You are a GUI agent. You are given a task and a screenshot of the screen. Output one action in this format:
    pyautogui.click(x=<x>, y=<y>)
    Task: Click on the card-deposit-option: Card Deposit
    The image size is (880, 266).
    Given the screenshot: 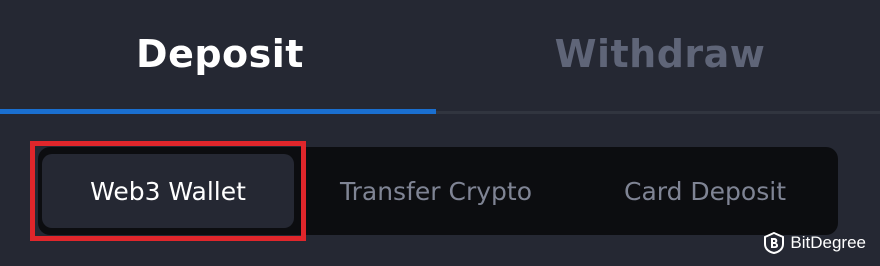 What is the action you would take?
    pyautogui.click(x=705, y=191)
    